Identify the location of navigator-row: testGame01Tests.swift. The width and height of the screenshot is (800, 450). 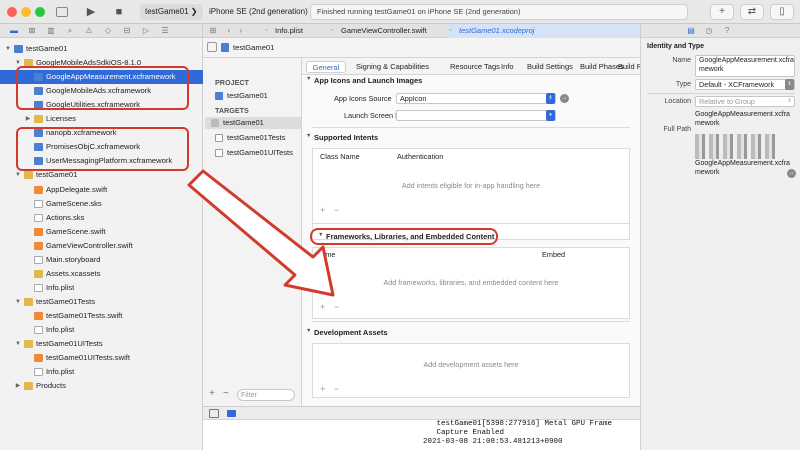
(101, 316).